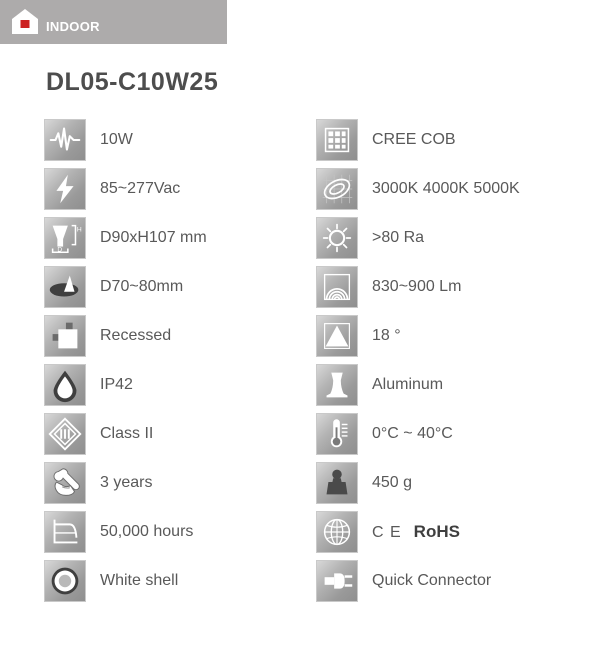  I want to click on spec-row-cutout: D70~80mm, so click(180, 286).